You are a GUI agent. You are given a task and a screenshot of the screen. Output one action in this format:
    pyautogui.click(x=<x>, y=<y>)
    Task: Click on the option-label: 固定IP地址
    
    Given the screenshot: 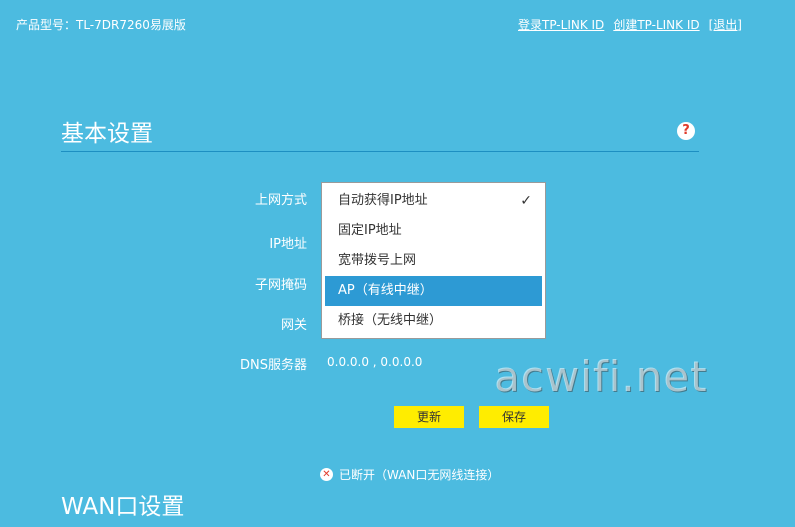 What is the action you would take?
    pyautogui.click(x=370, y=230)
    